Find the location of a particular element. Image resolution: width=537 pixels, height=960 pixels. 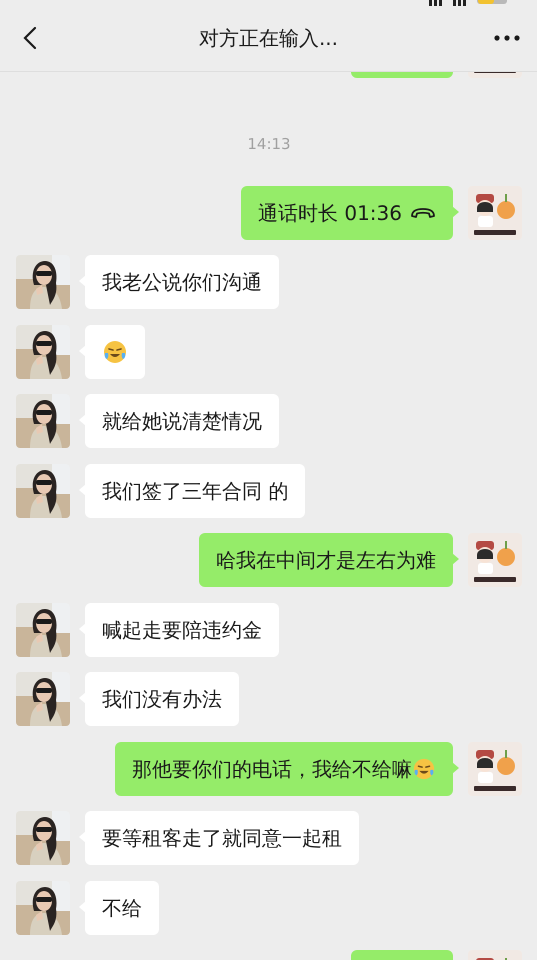

message-text: 不给 is located at coordinates (122, 908).